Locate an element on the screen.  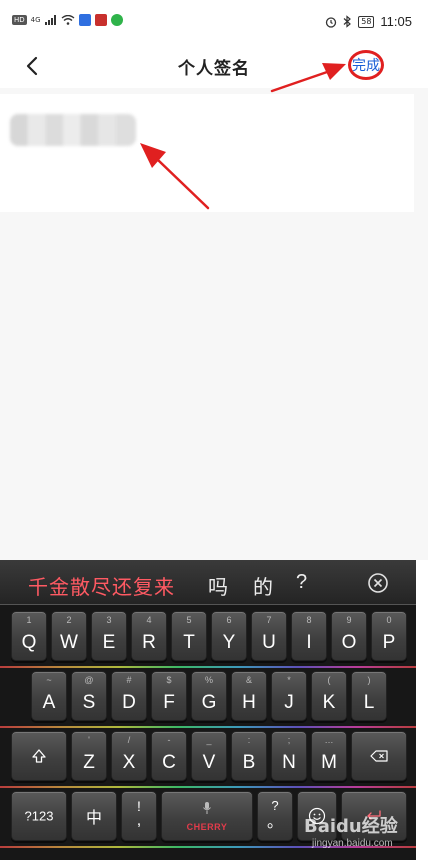
key-l: ) L is located at coordinates (369, 696).